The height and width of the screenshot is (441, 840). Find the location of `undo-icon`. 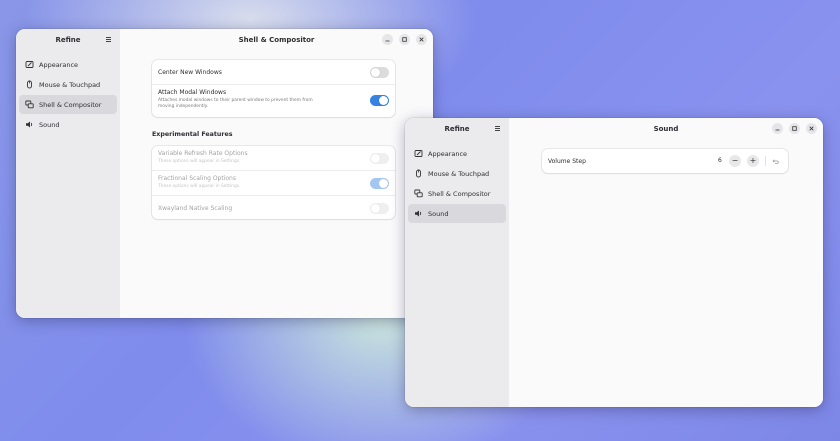

undo-icon is located at coordinates (775, 161).